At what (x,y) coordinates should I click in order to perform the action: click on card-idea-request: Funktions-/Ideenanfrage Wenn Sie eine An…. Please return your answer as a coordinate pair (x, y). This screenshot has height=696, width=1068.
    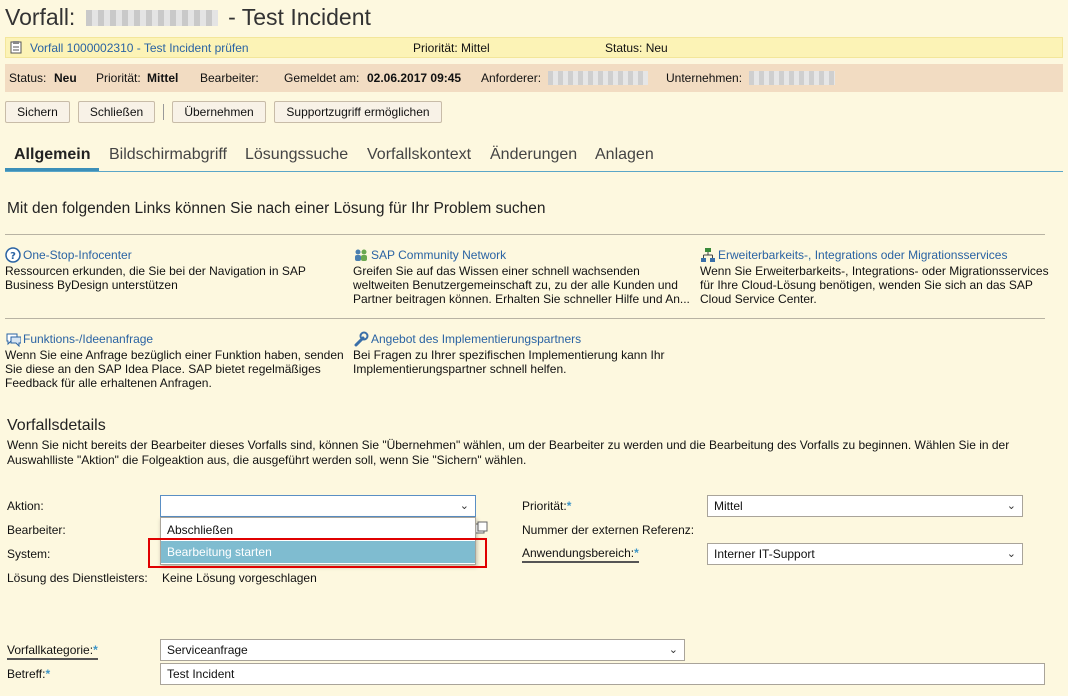
    Looking at the image, I should click on (177, 360).